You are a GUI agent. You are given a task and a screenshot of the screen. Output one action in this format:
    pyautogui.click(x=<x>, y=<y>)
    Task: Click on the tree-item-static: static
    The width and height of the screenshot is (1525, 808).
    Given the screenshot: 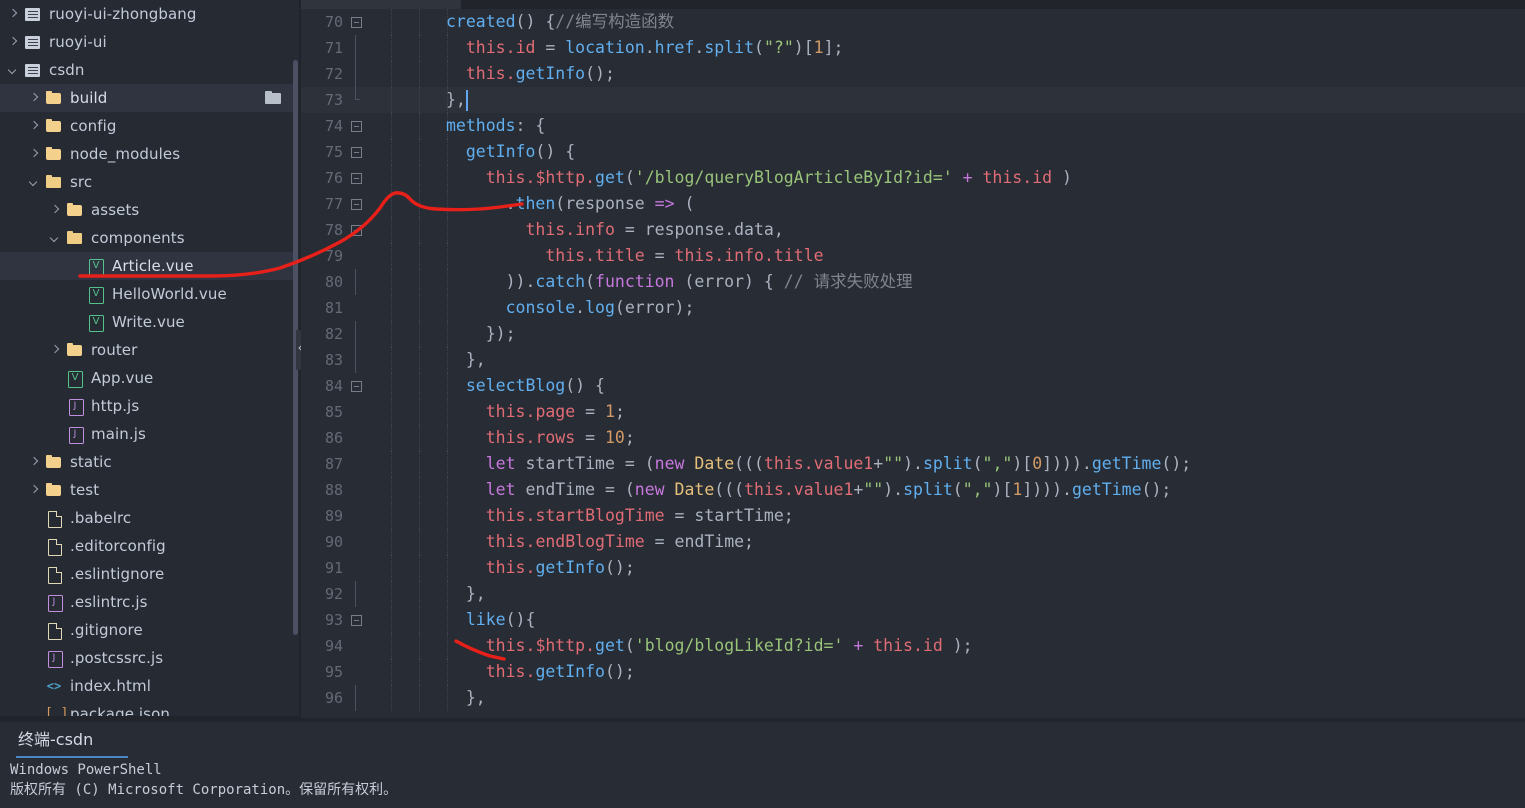 What is the action you would take?
    pyautogui.click(x=146, y=462)
    